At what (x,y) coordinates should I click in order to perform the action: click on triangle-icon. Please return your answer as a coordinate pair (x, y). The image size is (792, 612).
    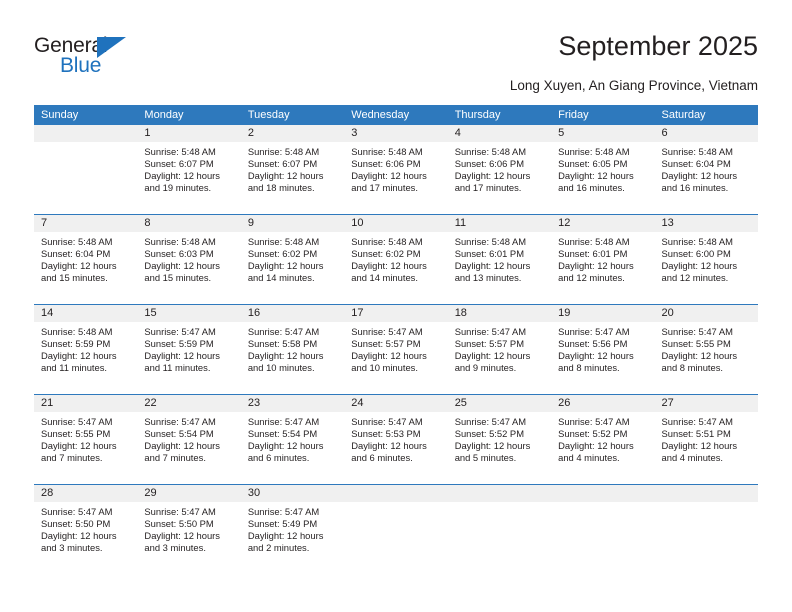
    Looking at the image, I should click on (111, 47).